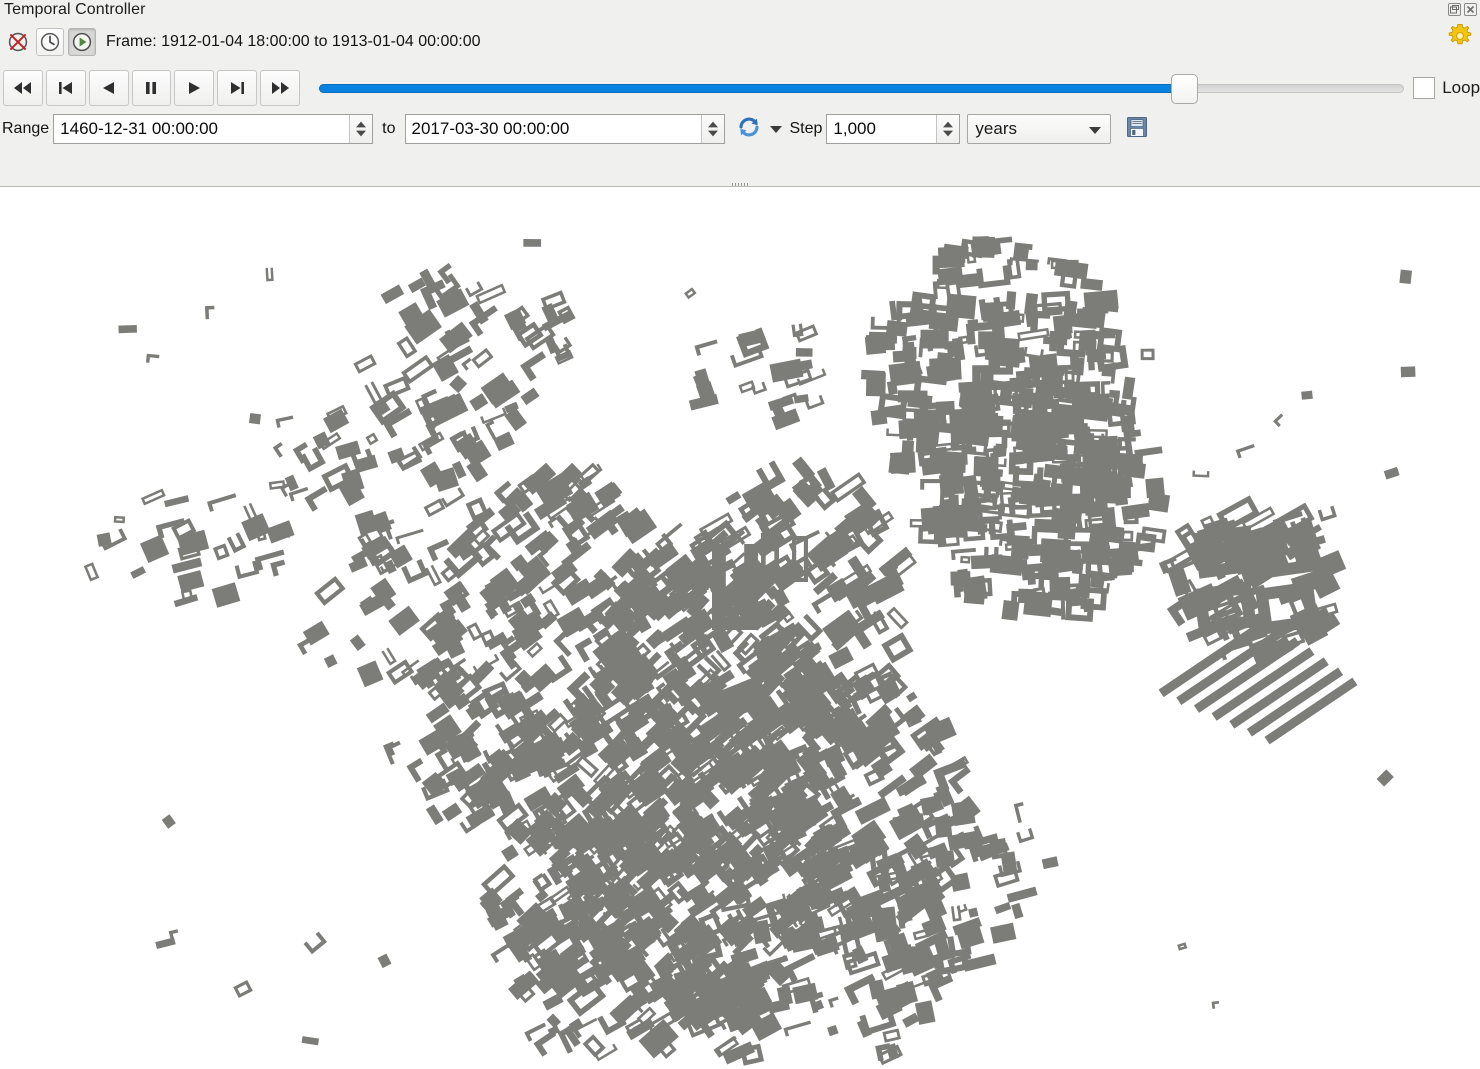 The height and width of the screenshot is (1069, 1480). Describe the element at coordinates (1461, 87) in the screenshot. I see `loop-label: Loop` at that location.